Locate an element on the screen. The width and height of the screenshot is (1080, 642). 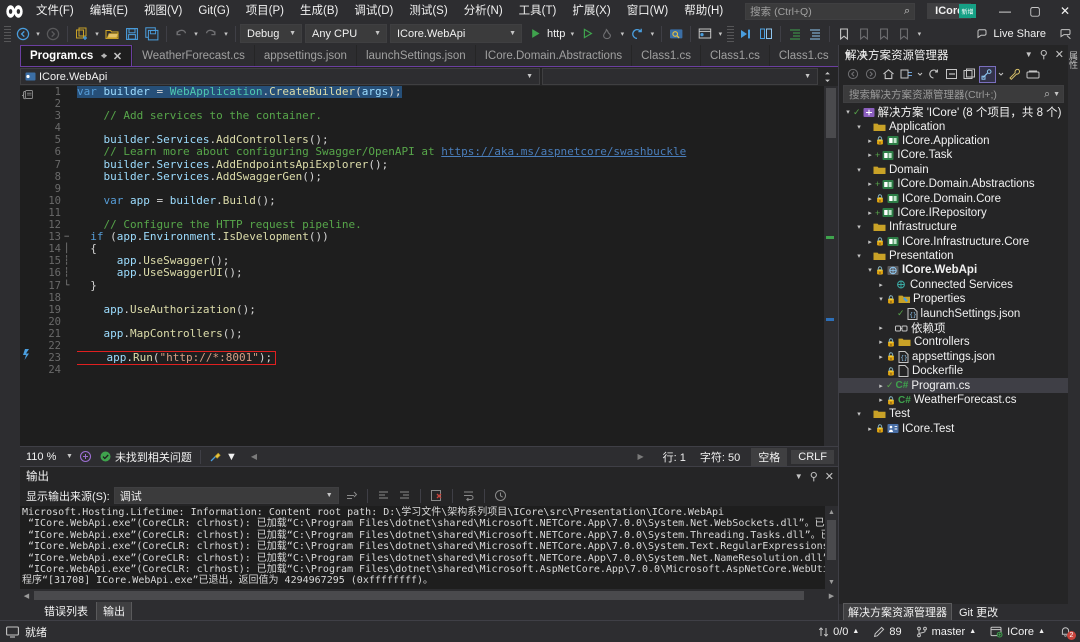
output-word-wrap-icon is located at coordinates (468, 495).